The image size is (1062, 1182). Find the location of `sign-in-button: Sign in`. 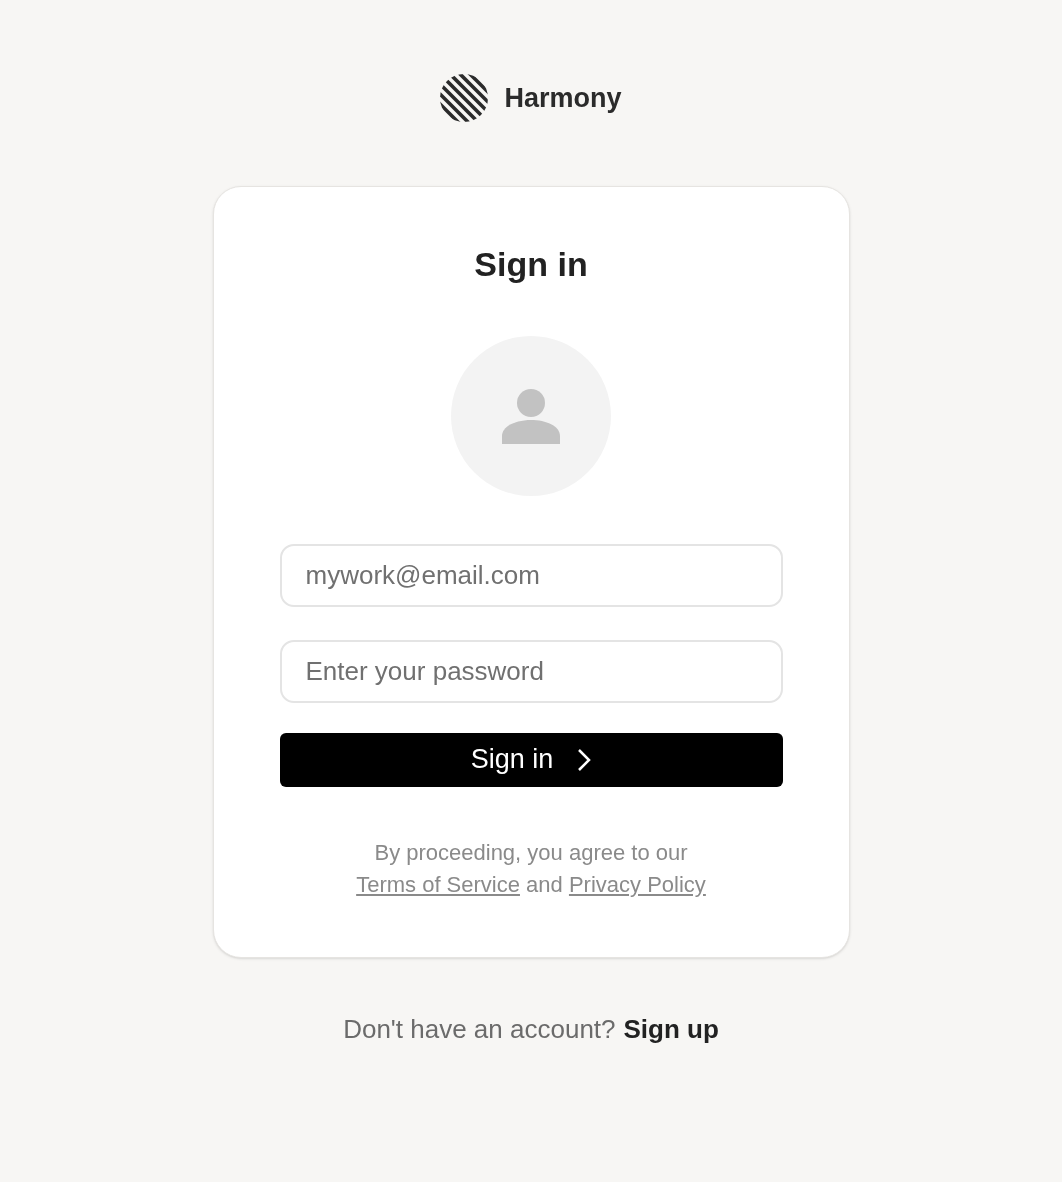

sign-in-button: Sign in is located at coordinates (531, 759).